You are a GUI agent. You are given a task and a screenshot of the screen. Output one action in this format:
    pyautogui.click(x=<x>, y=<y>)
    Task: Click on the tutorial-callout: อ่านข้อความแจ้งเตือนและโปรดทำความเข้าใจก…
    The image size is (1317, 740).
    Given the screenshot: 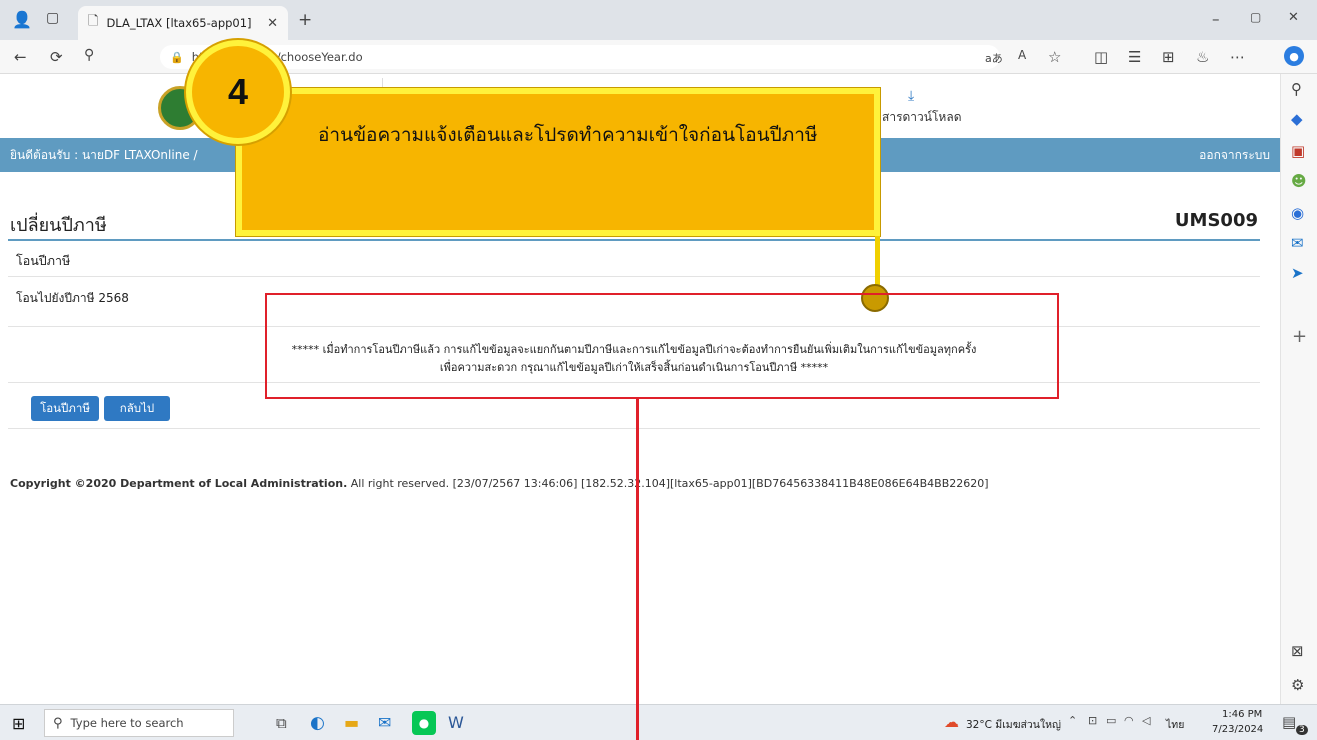 What is the action you would take?
    pyautogui.click(x=558, y=162)
    